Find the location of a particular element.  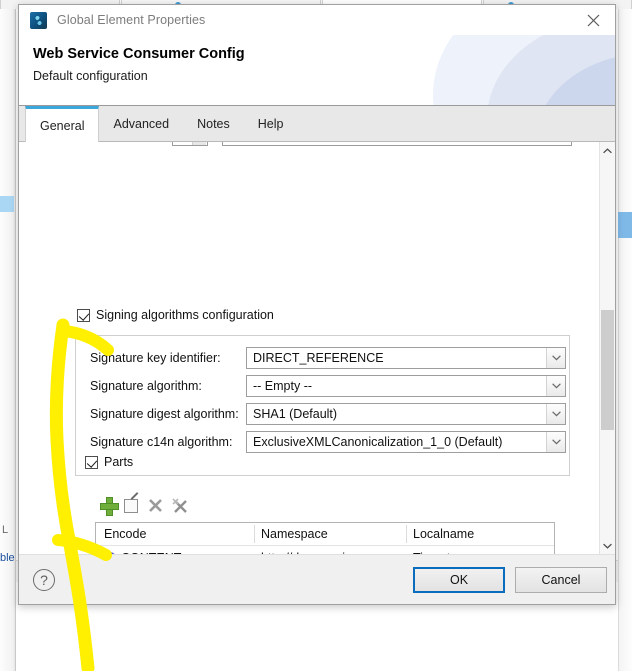

clipped-text-field is located at coordinates (397, 144).